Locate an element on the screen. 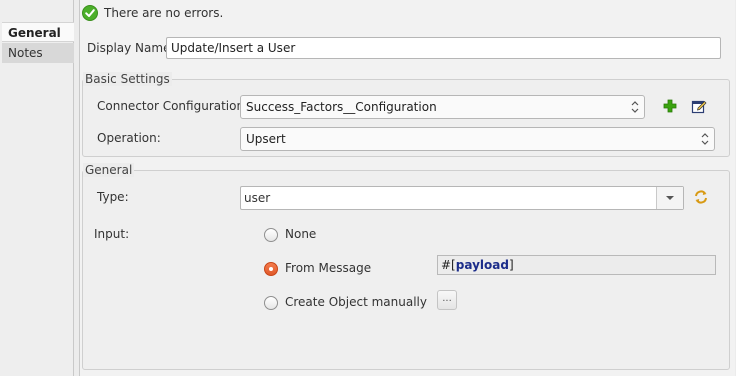 Image resolution: width=736 pixels, height=376 pixels. radio-create-object-label: Create Object manually is located at coordinates (356, 302).